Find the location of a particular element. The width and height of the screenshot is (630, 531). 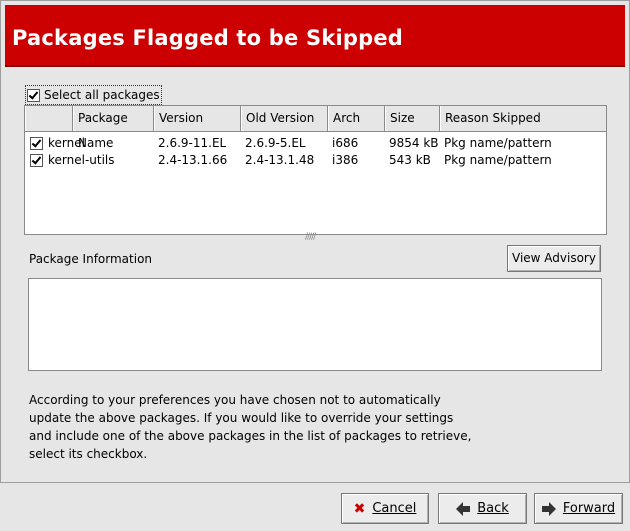

header-banner: Packages Flagged to be Skipped is located at coordinates (315, 36).